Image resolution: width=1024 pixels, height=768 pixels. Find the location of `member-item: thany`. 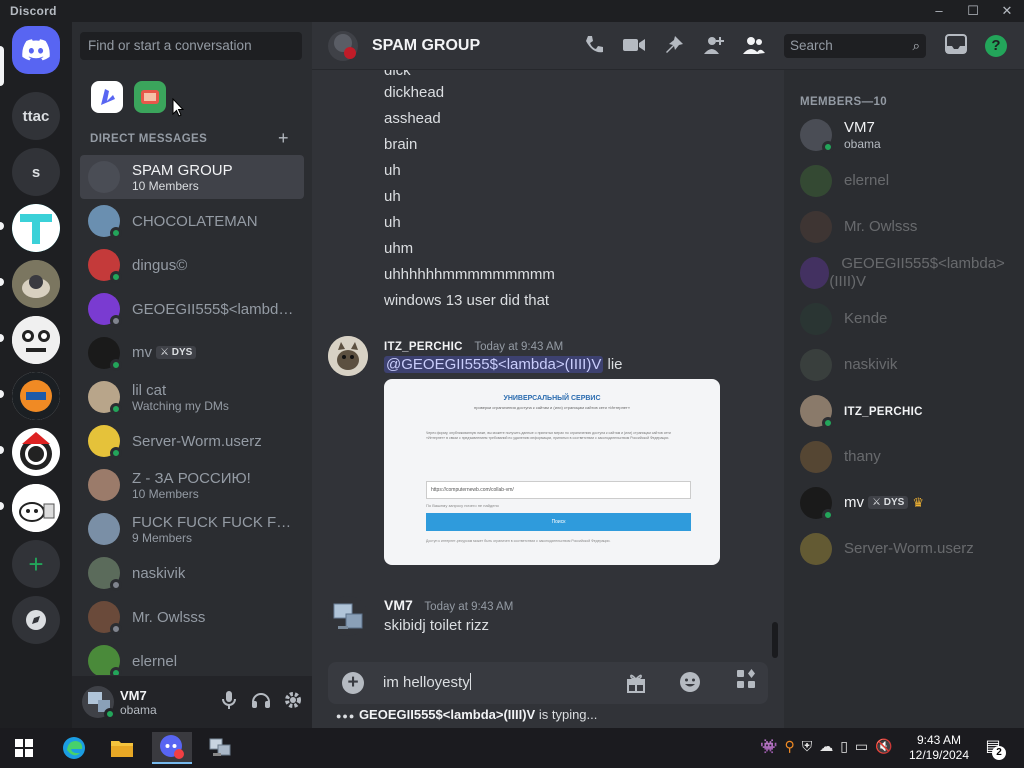

member-item: thany is located at coordinates (840, 457).